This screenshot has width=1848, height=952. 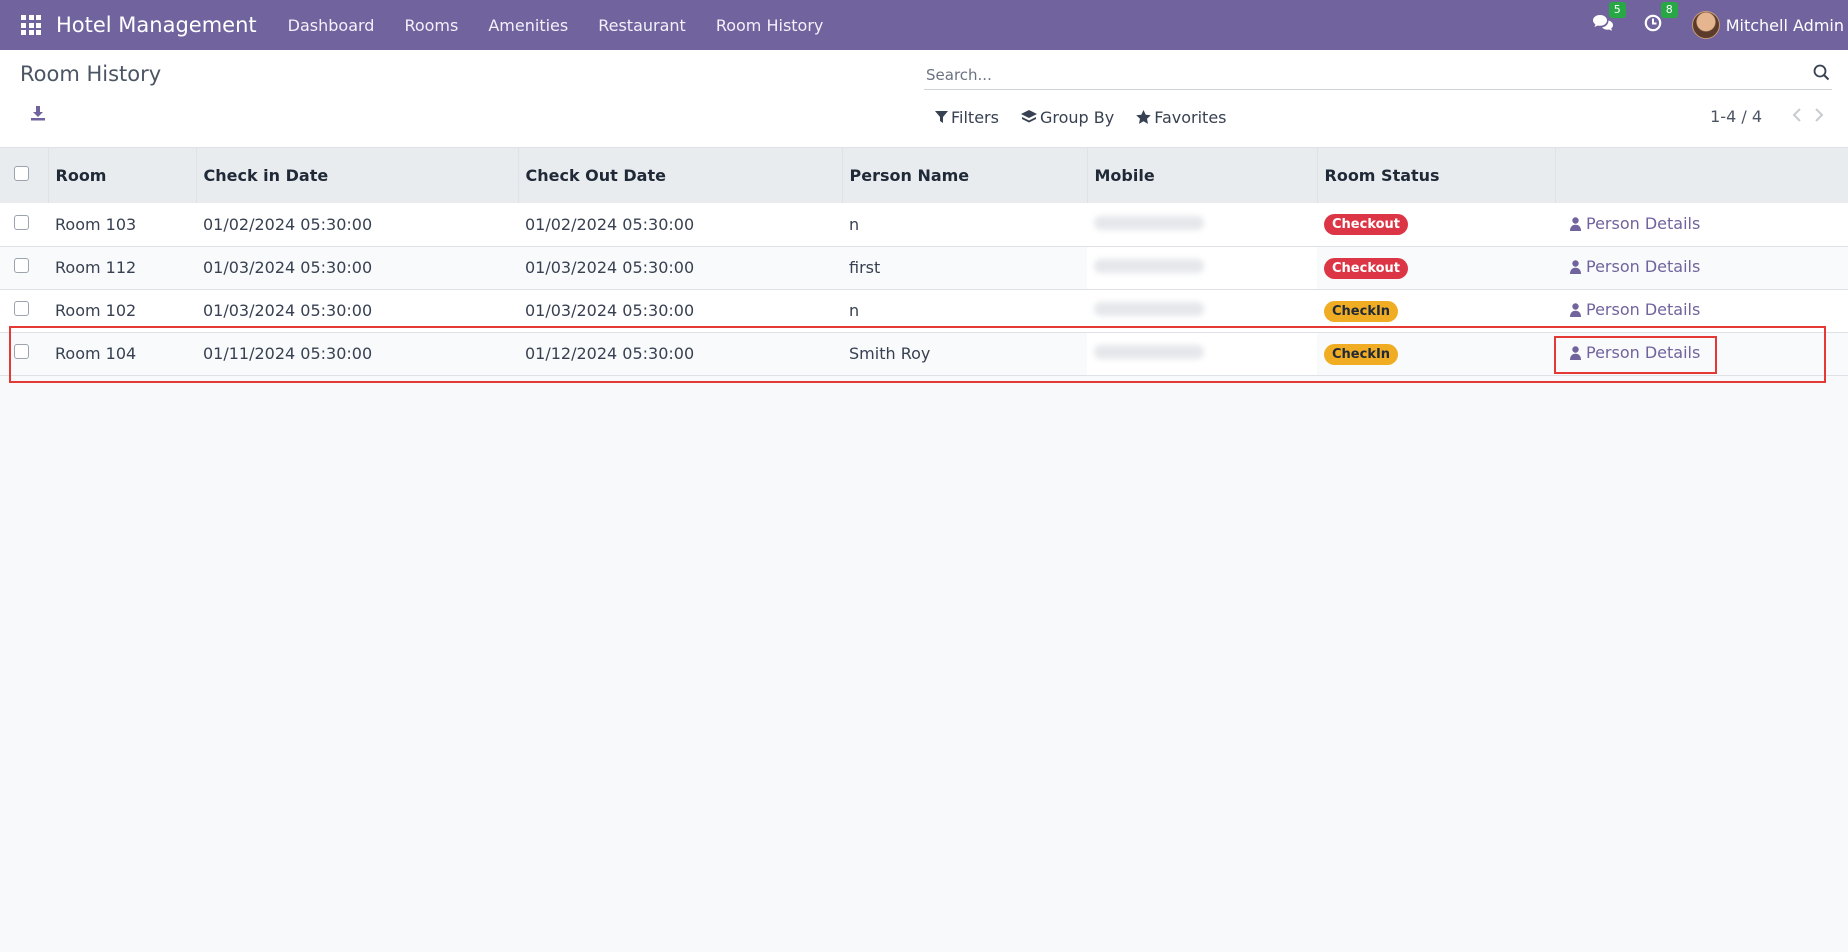 I want to click on group-by-button: Group By, so click(x=1067, y=117).